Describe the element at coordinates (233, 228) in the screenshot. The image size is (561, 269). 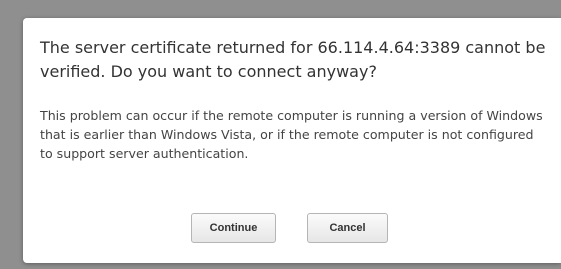
I see `continue-button: Continue` at that location.